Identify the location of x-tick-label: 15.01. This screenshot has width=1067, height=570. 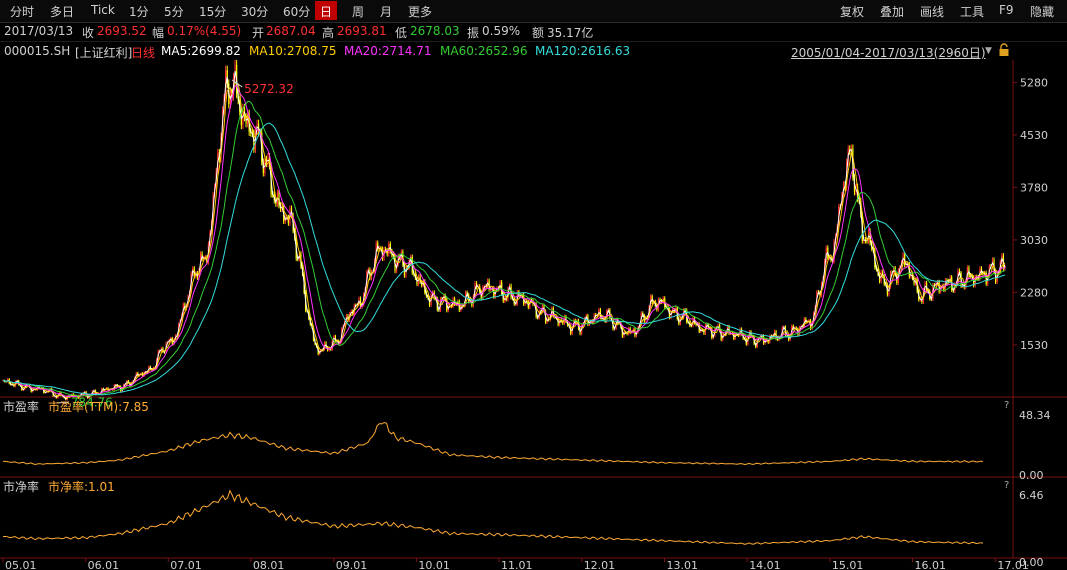
(848, 564).